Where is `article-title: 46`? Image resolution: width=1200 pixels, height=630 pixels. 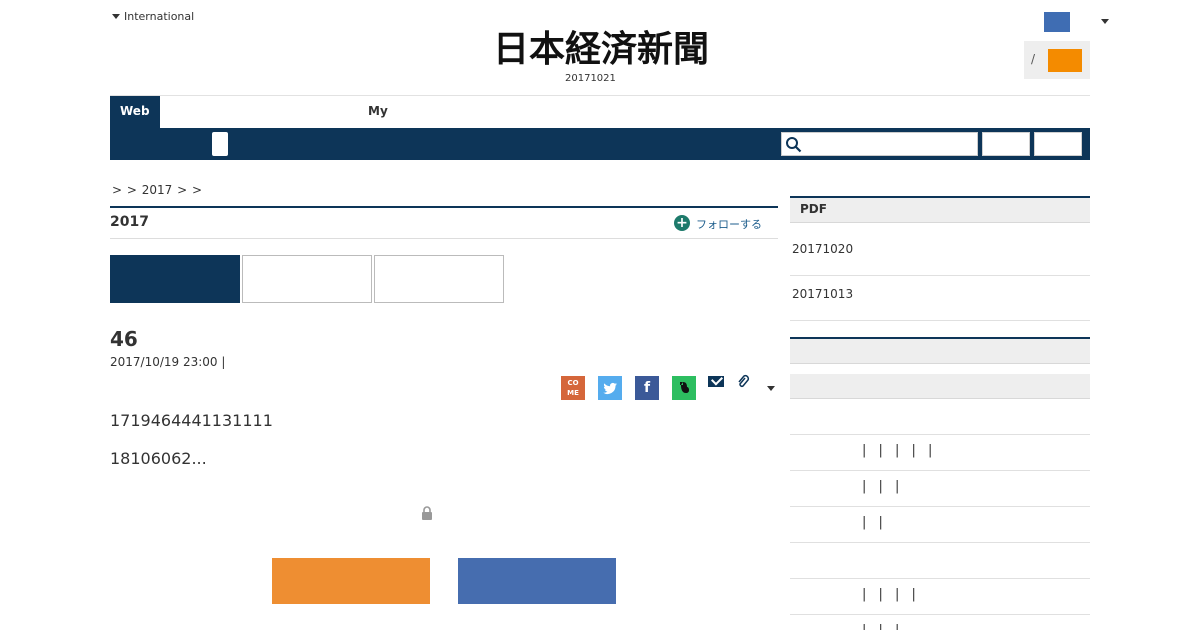 article-title: 46 is located at coordinates (124, 339).